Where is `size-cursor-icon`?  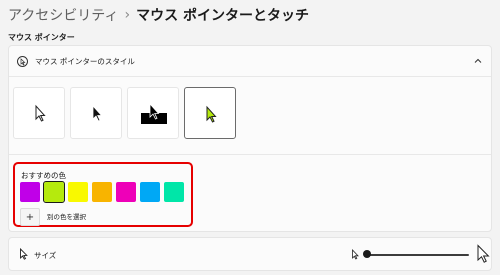
size-cursor-icon is located at coordinates (24, 254).